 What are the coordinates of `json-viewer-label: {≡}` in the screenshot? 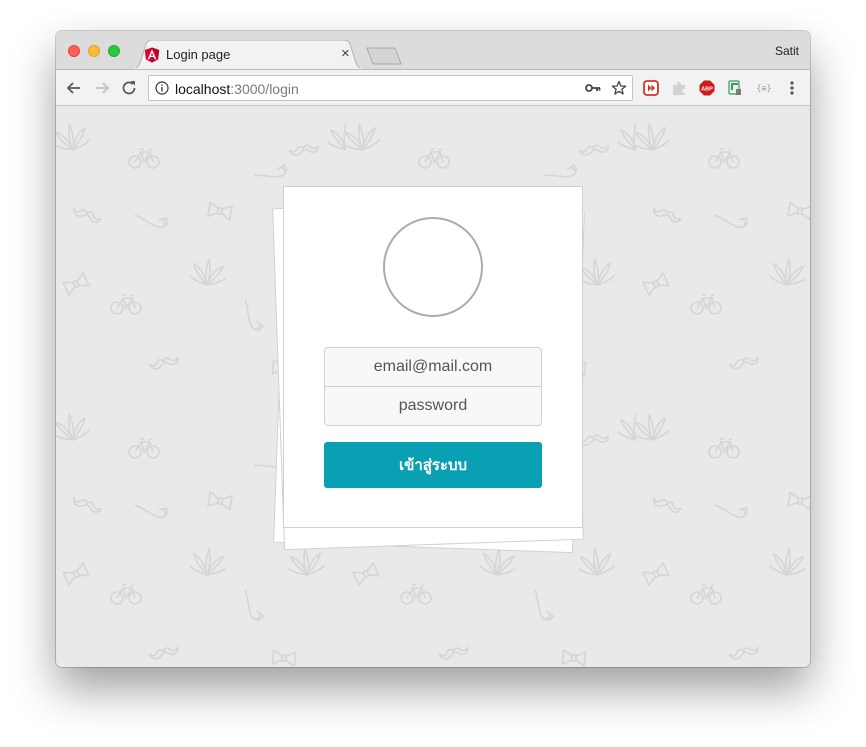 It's located at (763, 89).